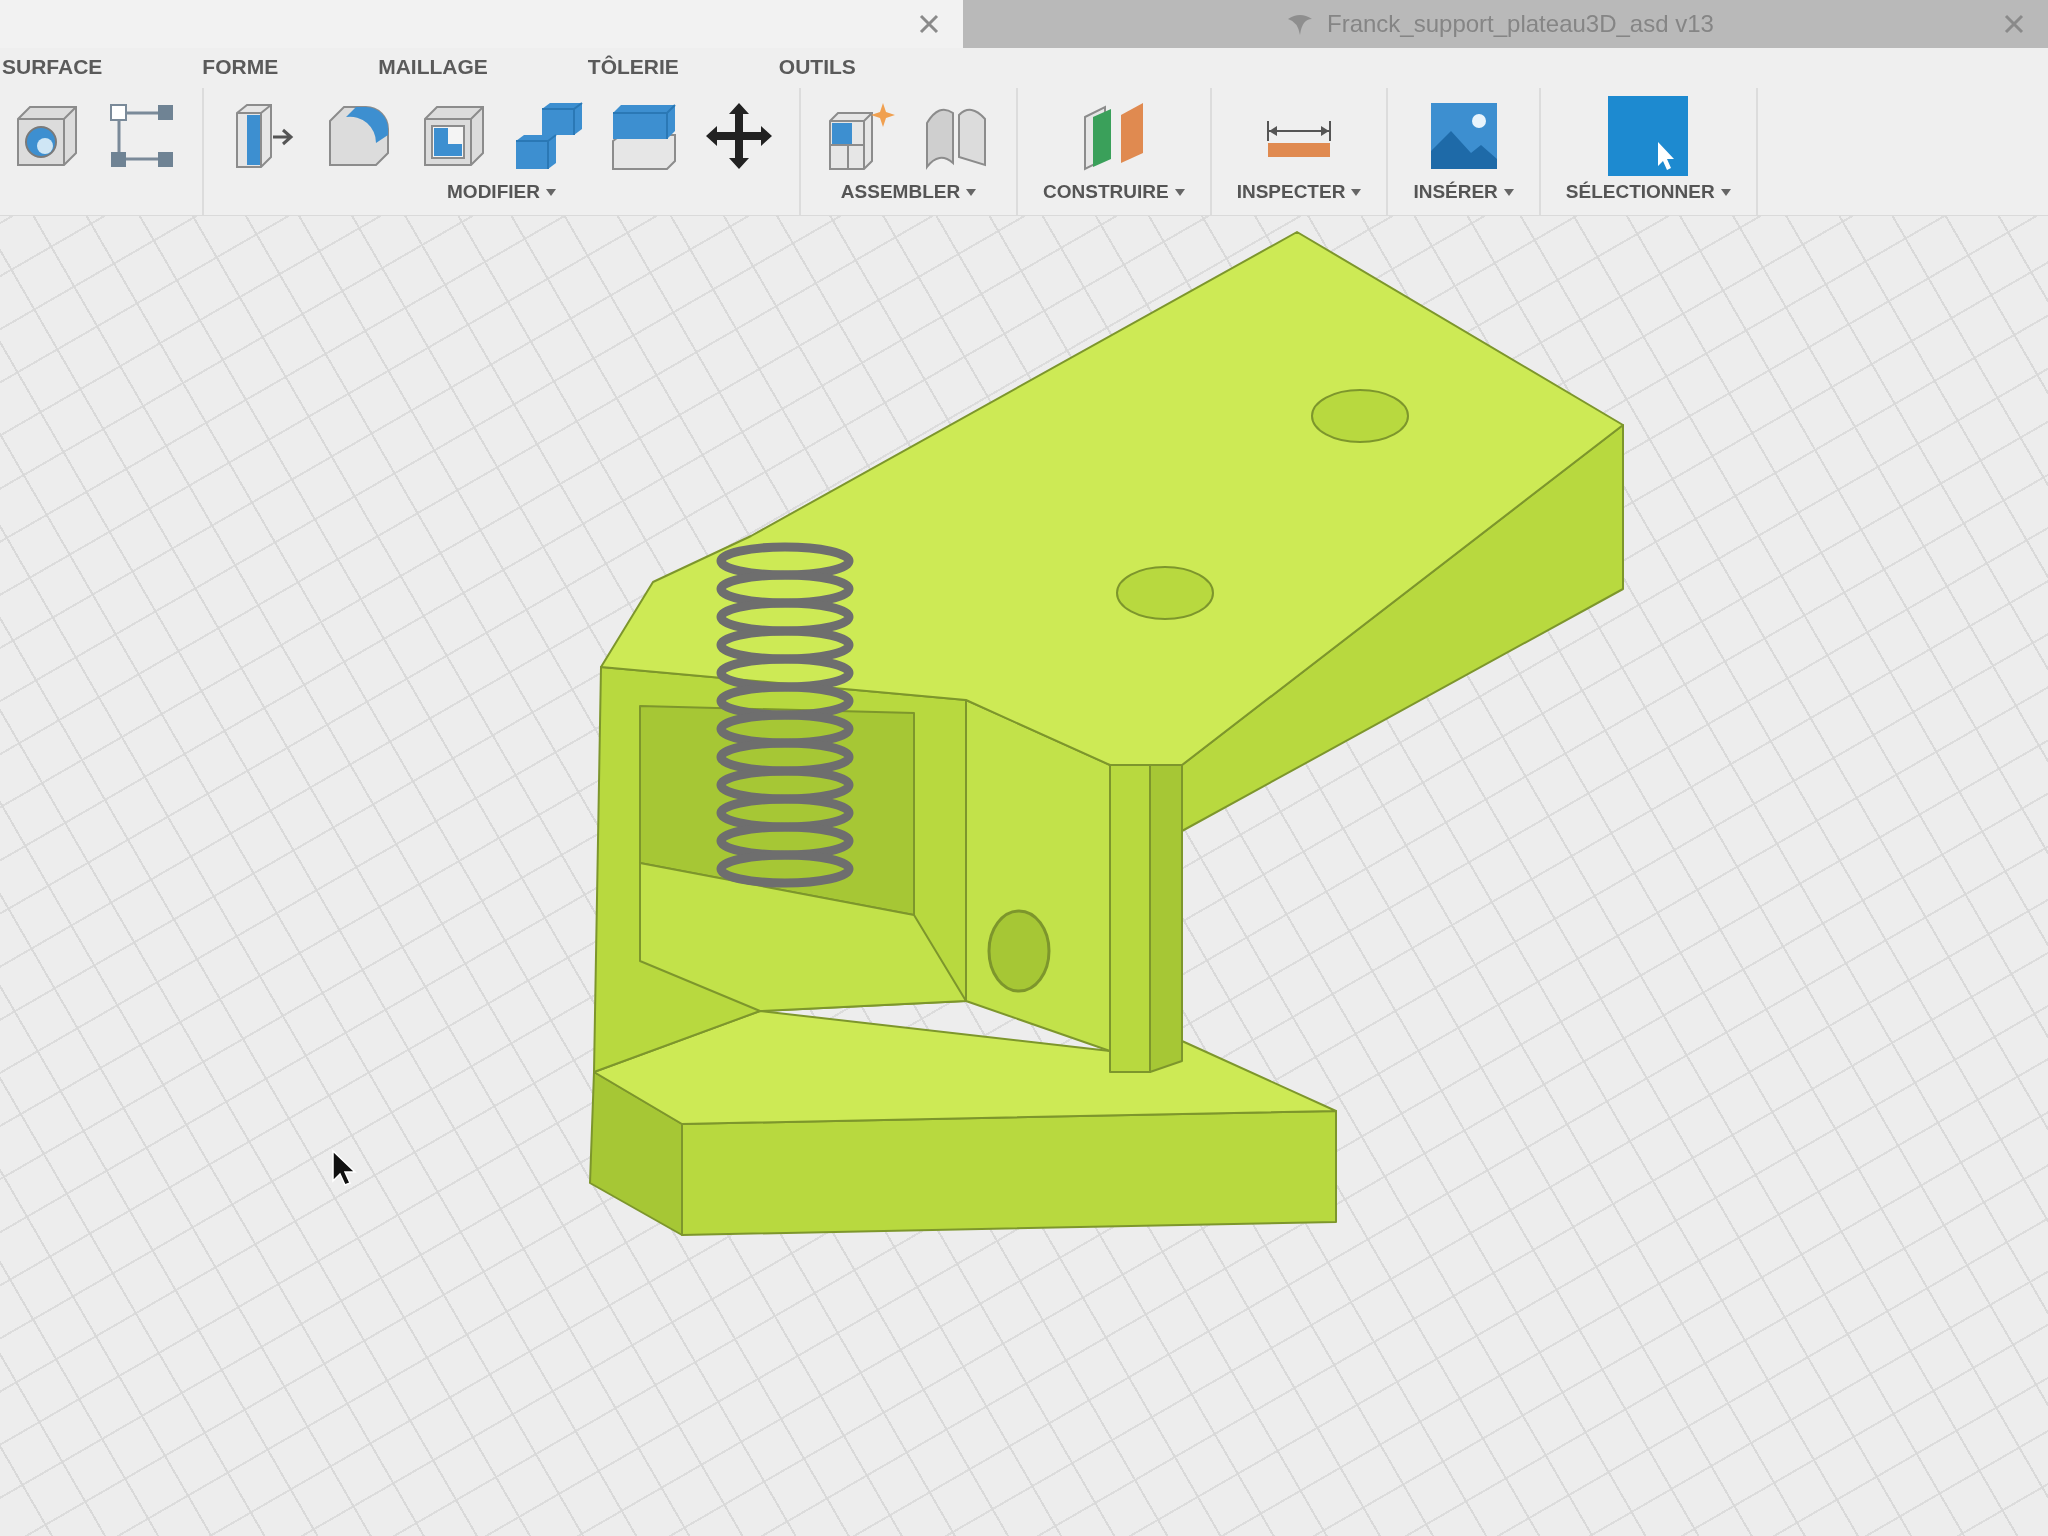  What do you see at coordinates (1463, 136) in the screenshot?
I see `image-icon` at bounding box center [1463, 136].